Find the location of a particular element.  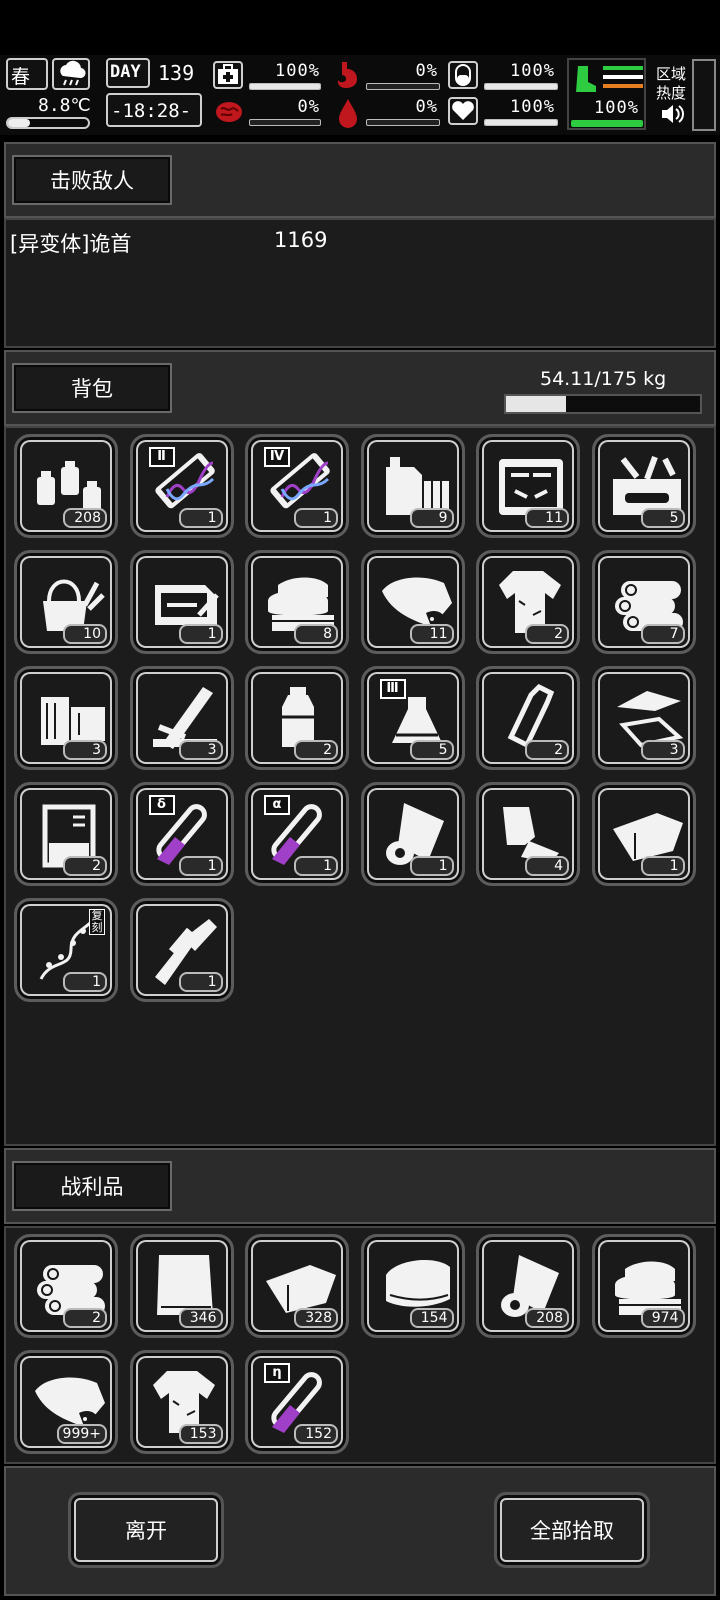

item-slot: 5 is located at coordinates (643, 486).